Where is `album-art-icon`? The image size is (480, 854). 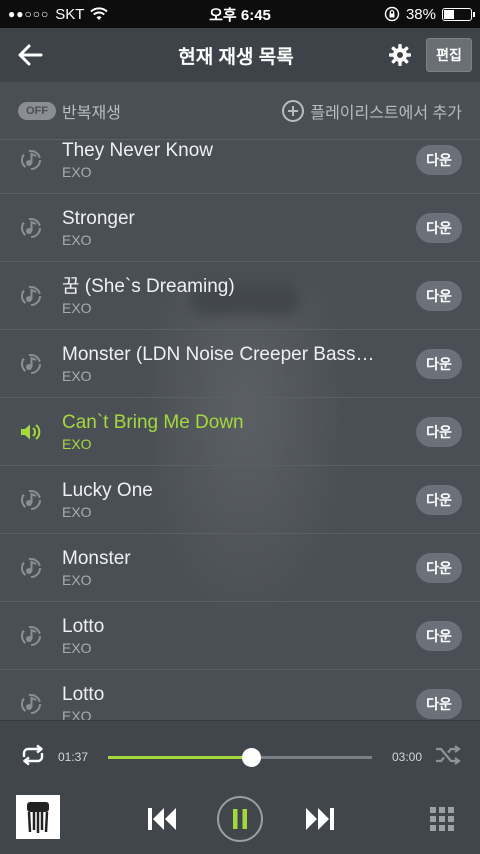
album-art-icon is located at coordinates (38, 817).